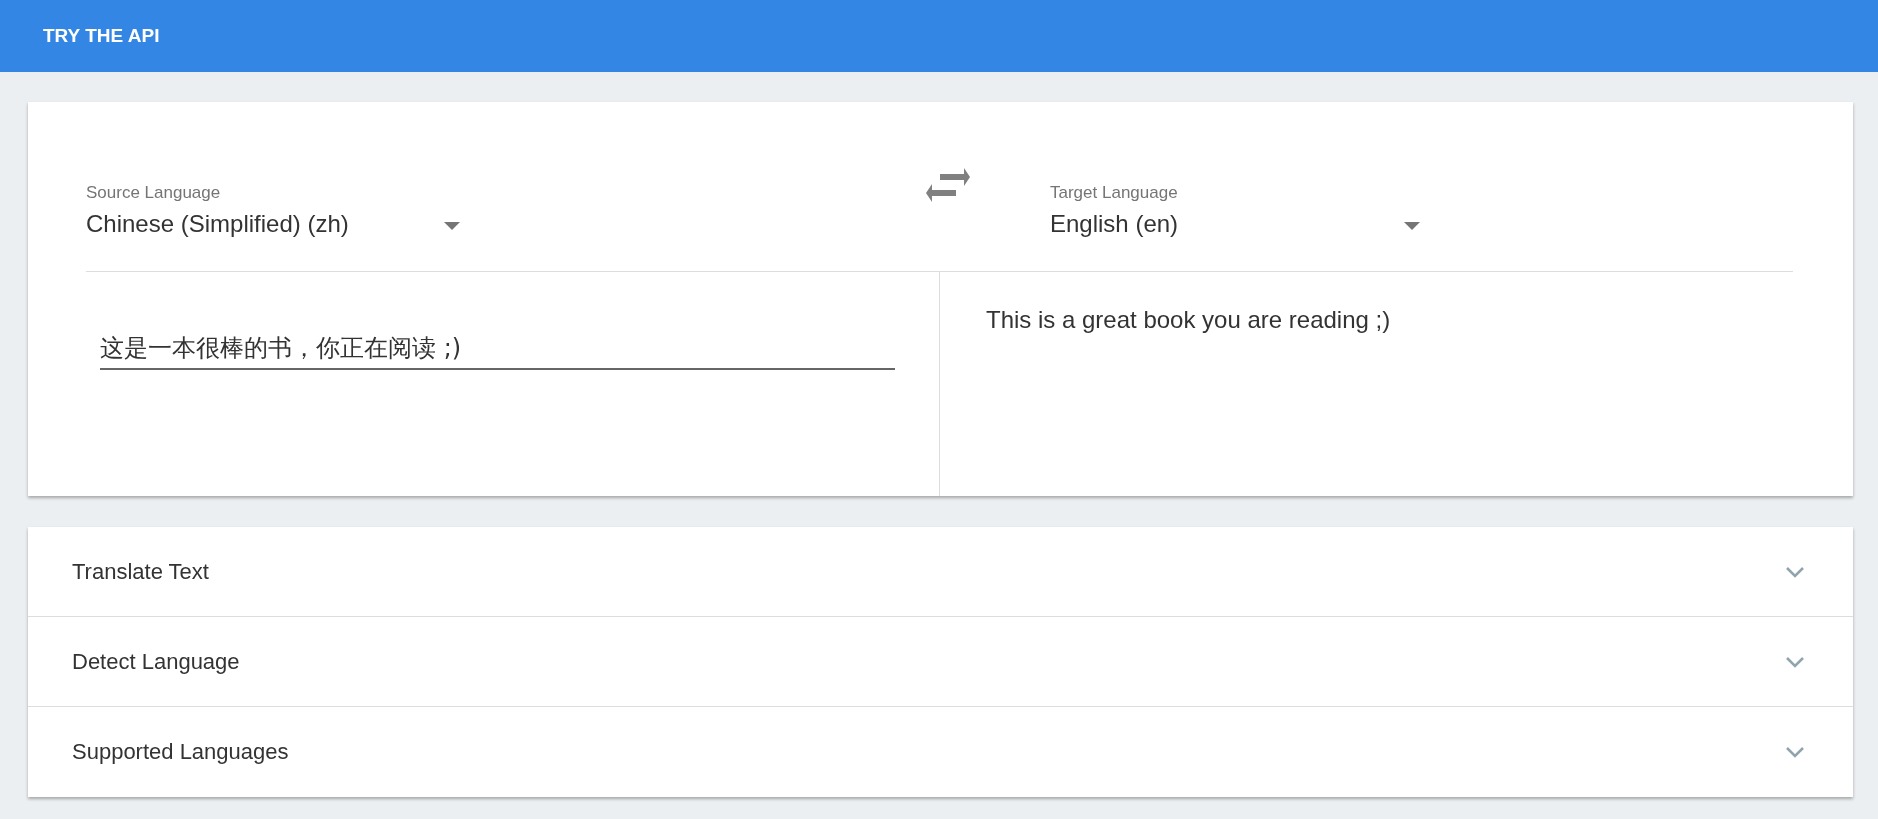  I want to click on header-title: TRY THE API, so click(101, 36).